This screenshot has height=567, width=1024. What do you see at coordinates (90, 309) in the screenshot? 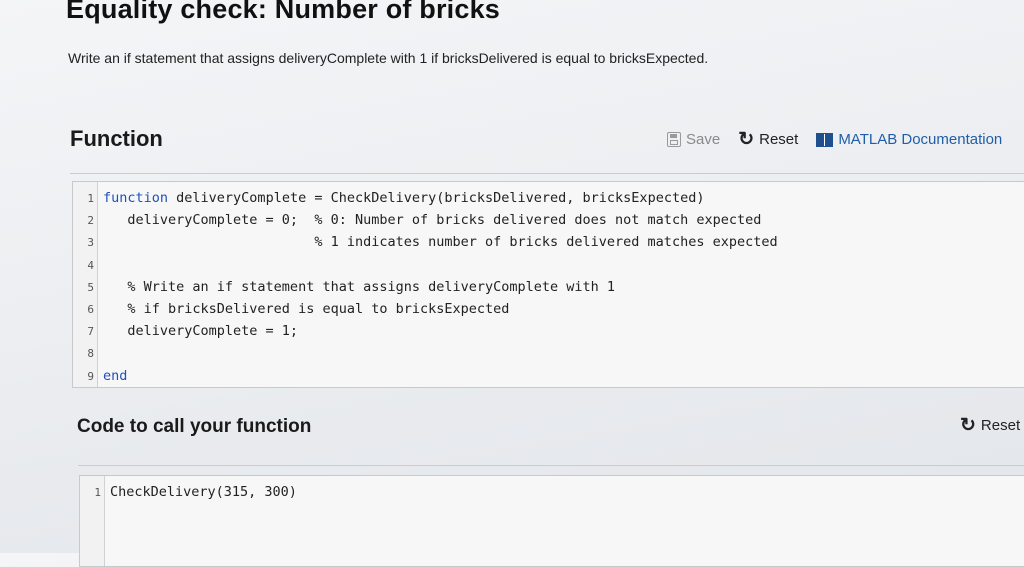
I see `line-number: 6` at bounding box center [90, 309].